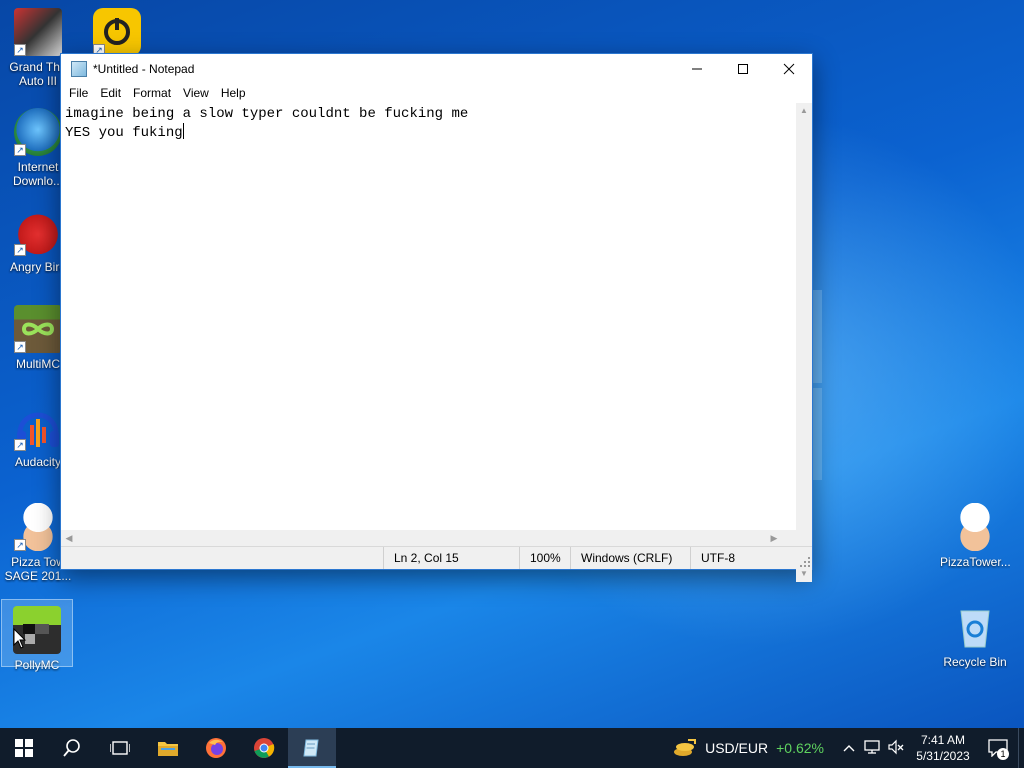  Describe the element at coordinates (110, 93) in the screenshot. I see `menu-edit: Edit` at that location.